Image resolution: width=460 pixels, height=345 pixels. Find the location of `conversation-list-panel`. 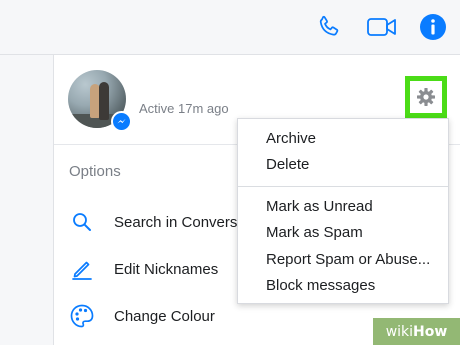

conversation-list-panel is located at coordinates (27, 200).